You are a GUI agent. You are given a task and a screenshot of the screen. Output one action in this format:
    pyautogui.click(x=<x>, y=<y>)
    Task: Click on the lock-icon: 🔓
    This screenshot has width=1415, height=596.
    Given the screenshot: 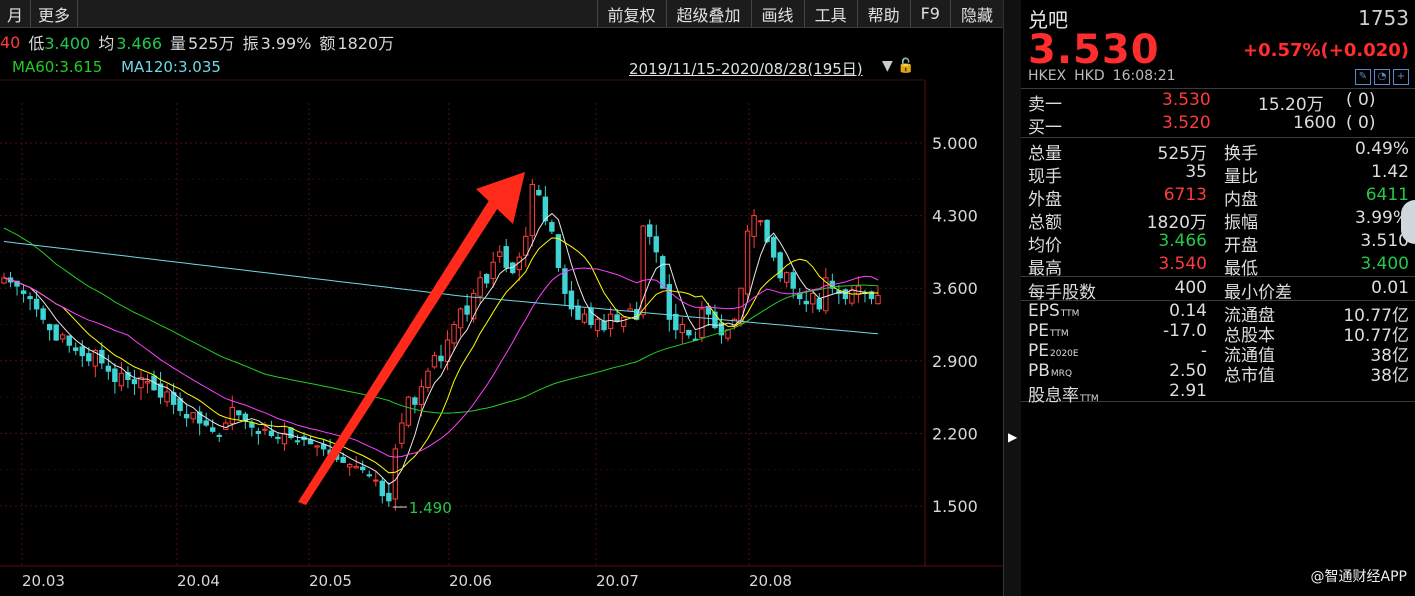 What is the action you would take?
    pyautogui.click(x=905, y=66)
    